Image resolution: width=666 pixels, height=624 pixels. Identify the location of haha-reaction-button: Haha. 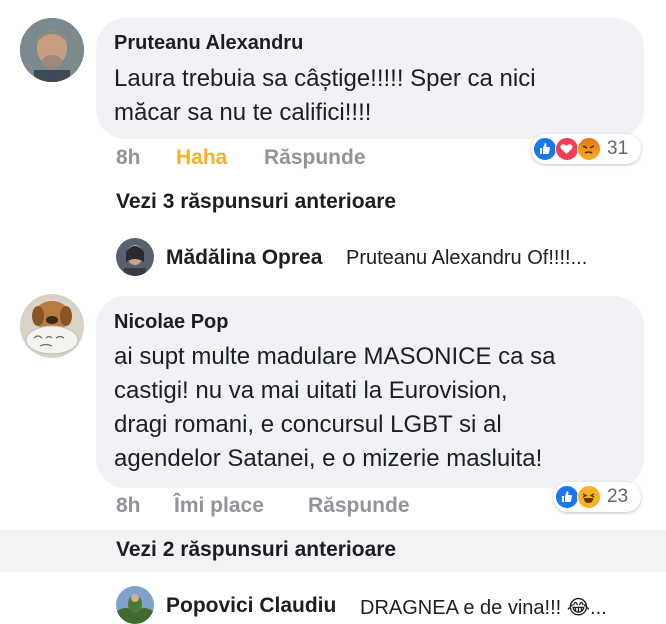
(201, 158).